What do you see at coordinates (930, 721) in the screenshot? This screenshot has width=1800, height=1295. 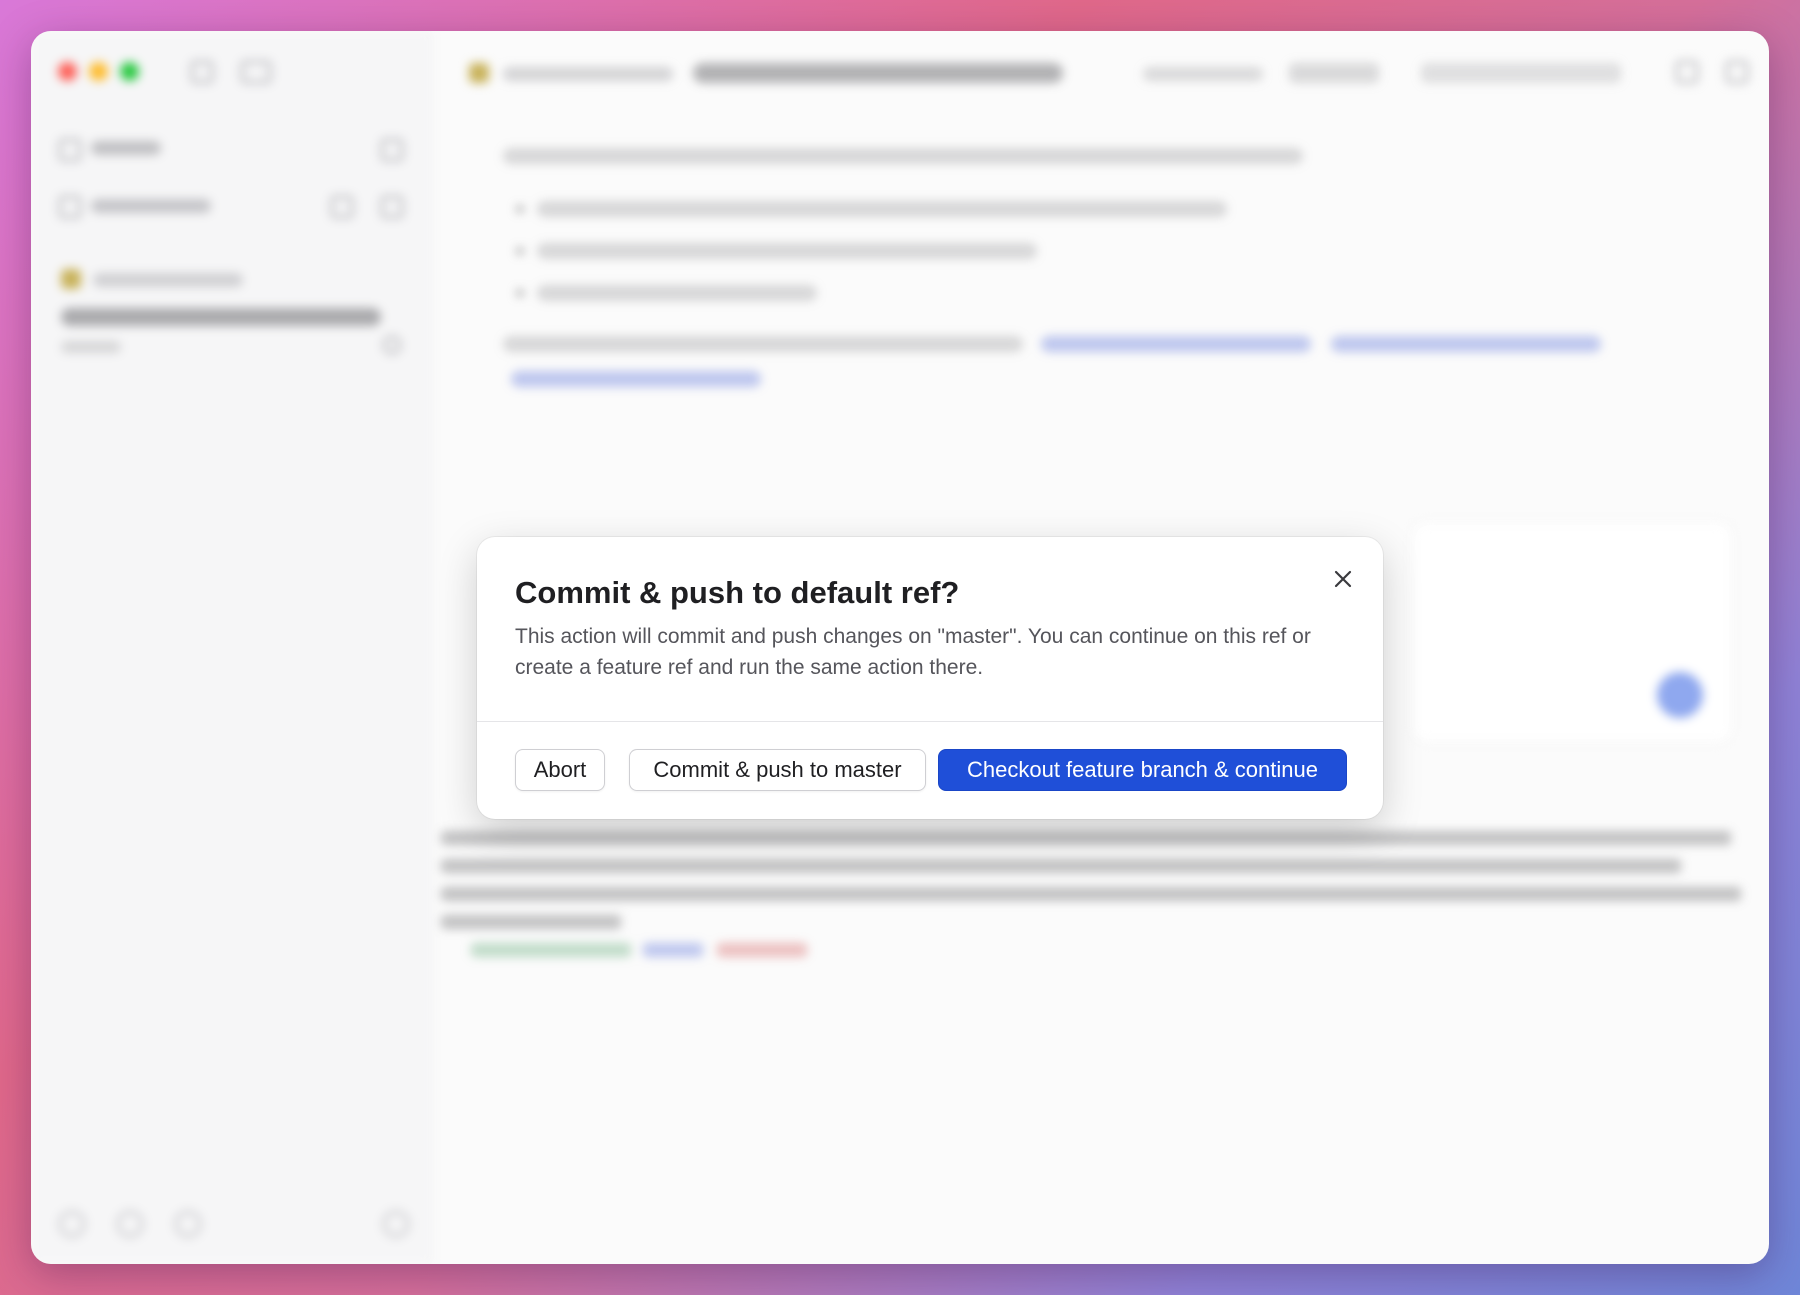 I see `dialog-divider` at bounding box center [930, 721].